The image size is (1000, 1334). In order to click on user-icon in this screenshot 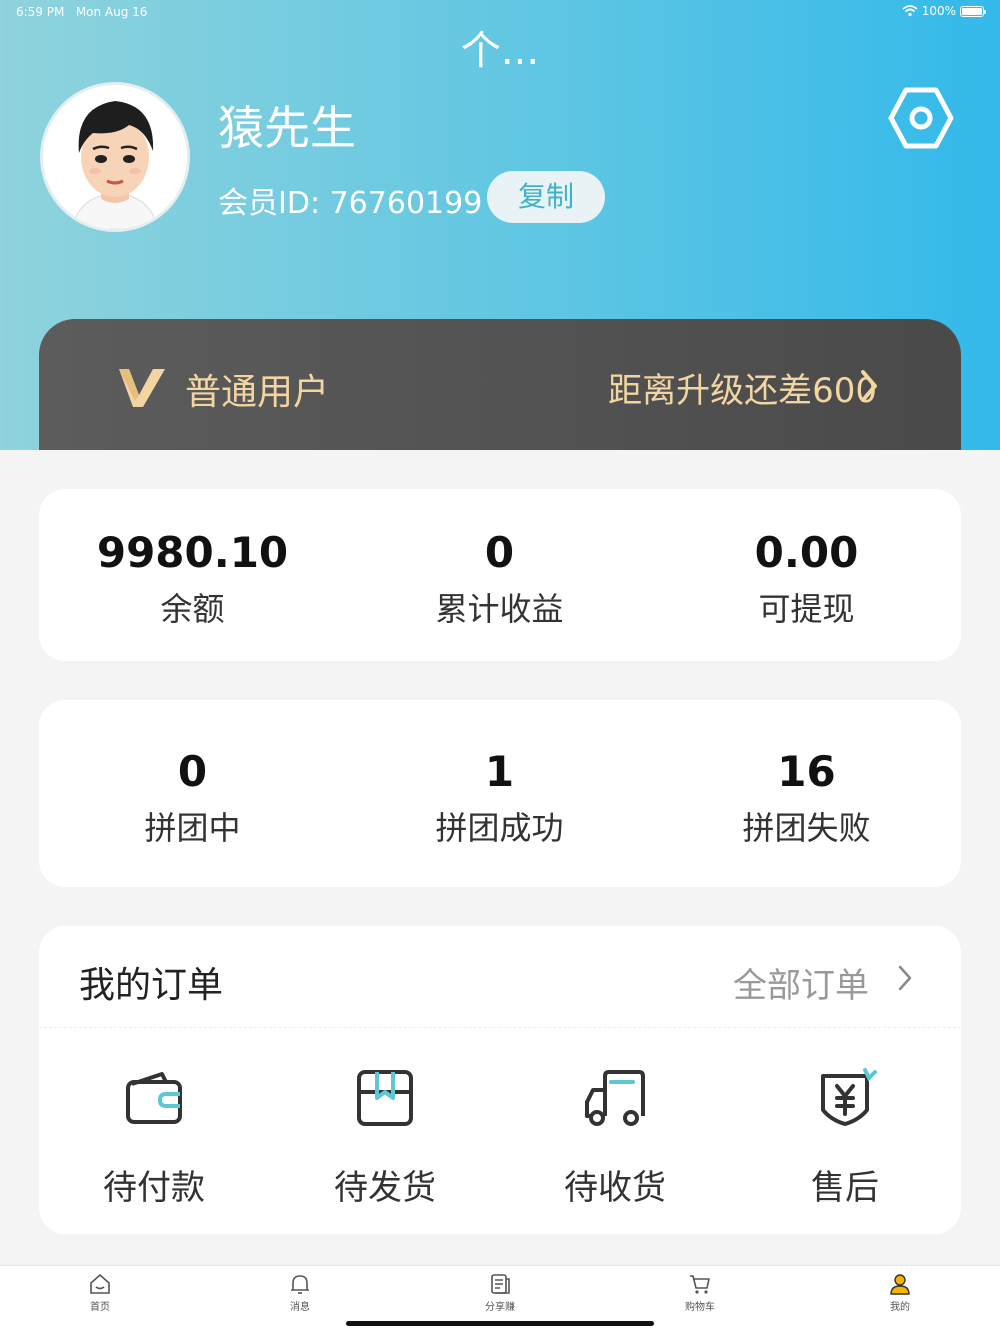, I will do `click(900, 1284)`.